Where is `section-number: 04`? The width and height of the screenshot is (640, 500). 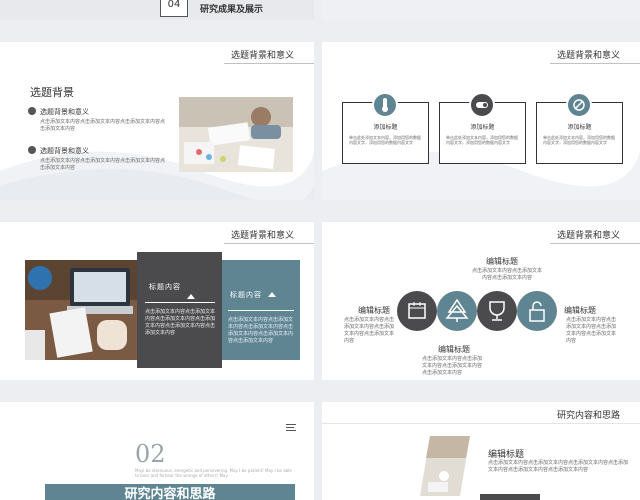
section-number: 04 is located at coordinates (174, 8).